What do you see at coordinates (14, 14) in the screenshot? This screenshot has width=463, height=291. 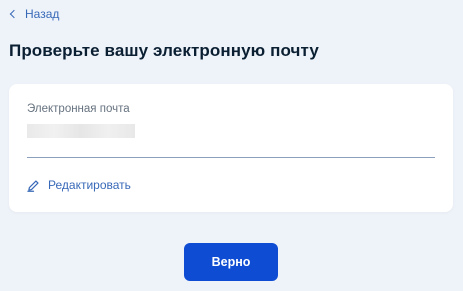 I see `chevron-left-icon` at bounding box center [14, 14].